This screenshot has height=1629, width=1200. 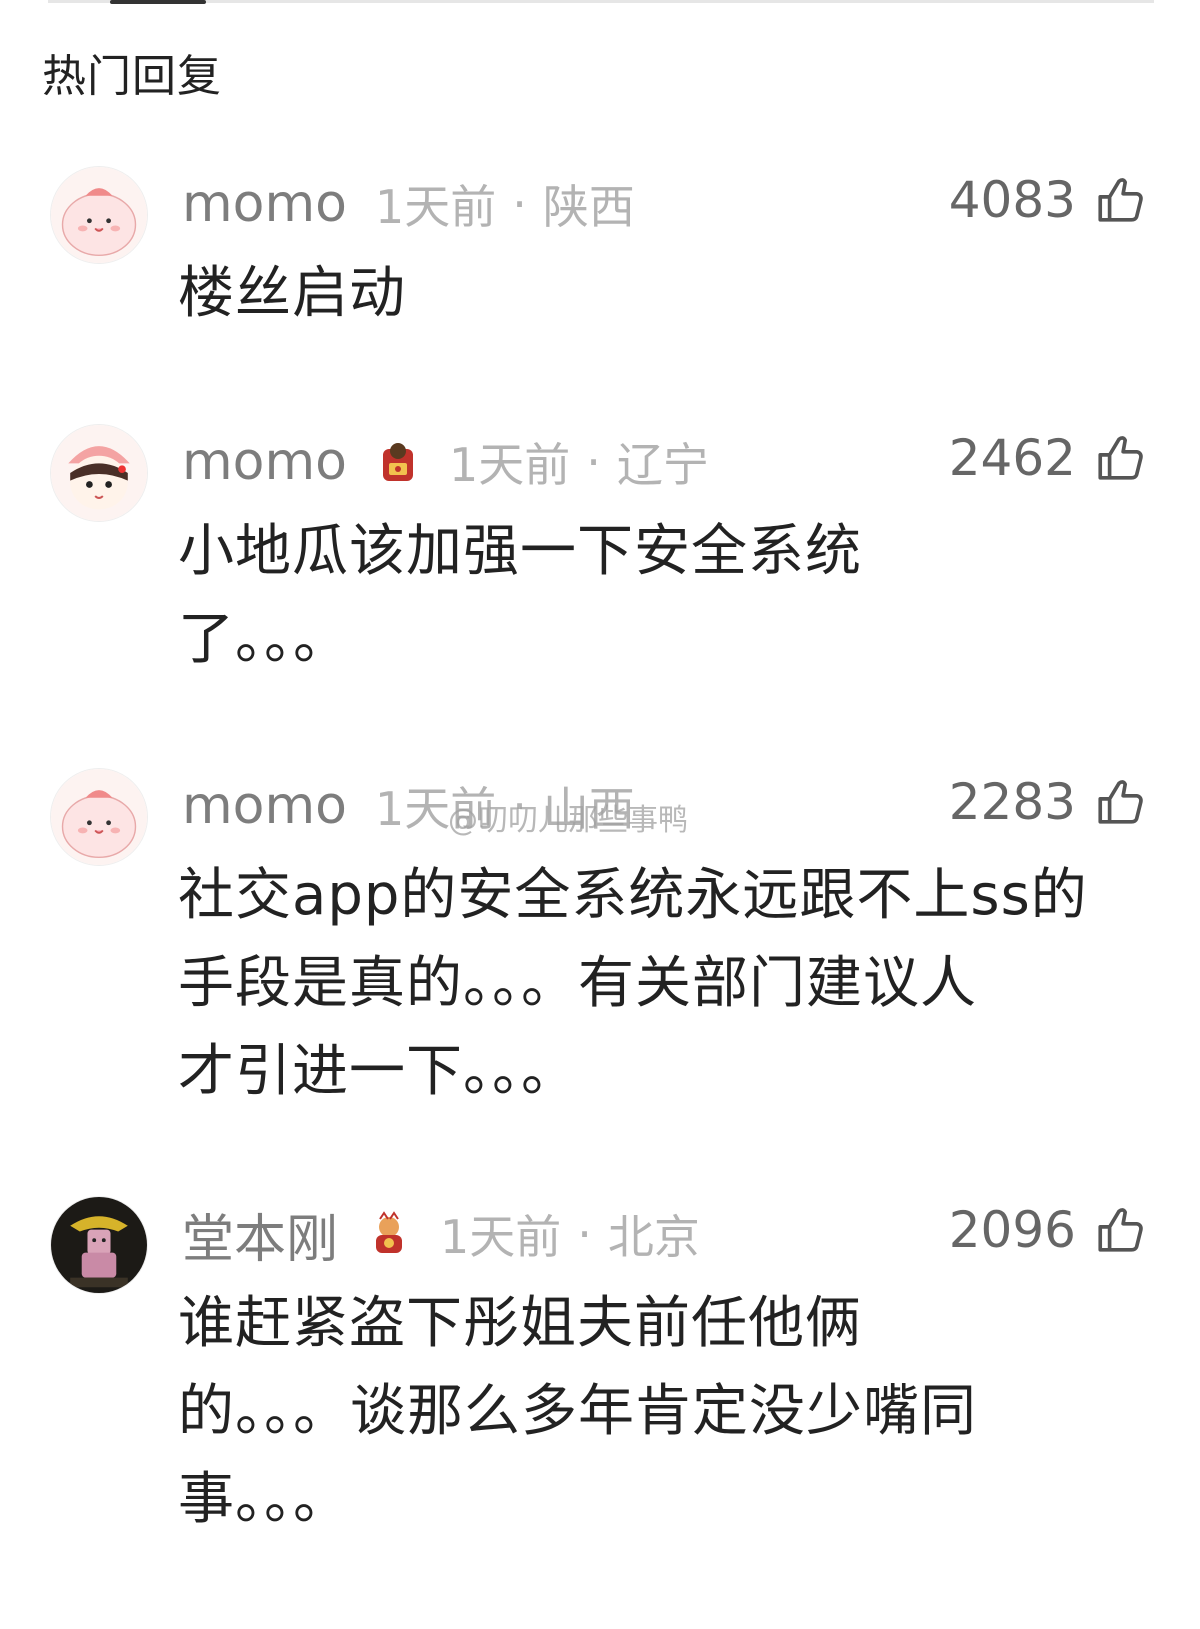 What do you see at coordinates (1012, 1230) in the screenshot?
I see `like-count: 2096` at bounding box center [1012, 1230].